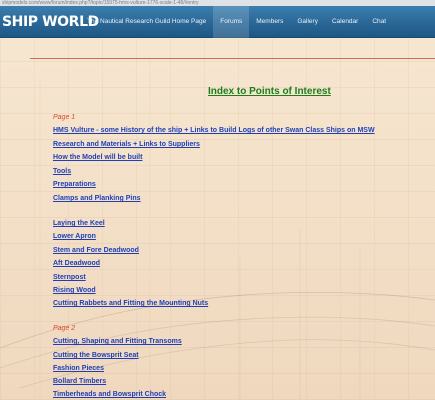 The height and width of the screenshot is (400, 435). I want to click on page-1-label: Page 1, so click(64, 117).